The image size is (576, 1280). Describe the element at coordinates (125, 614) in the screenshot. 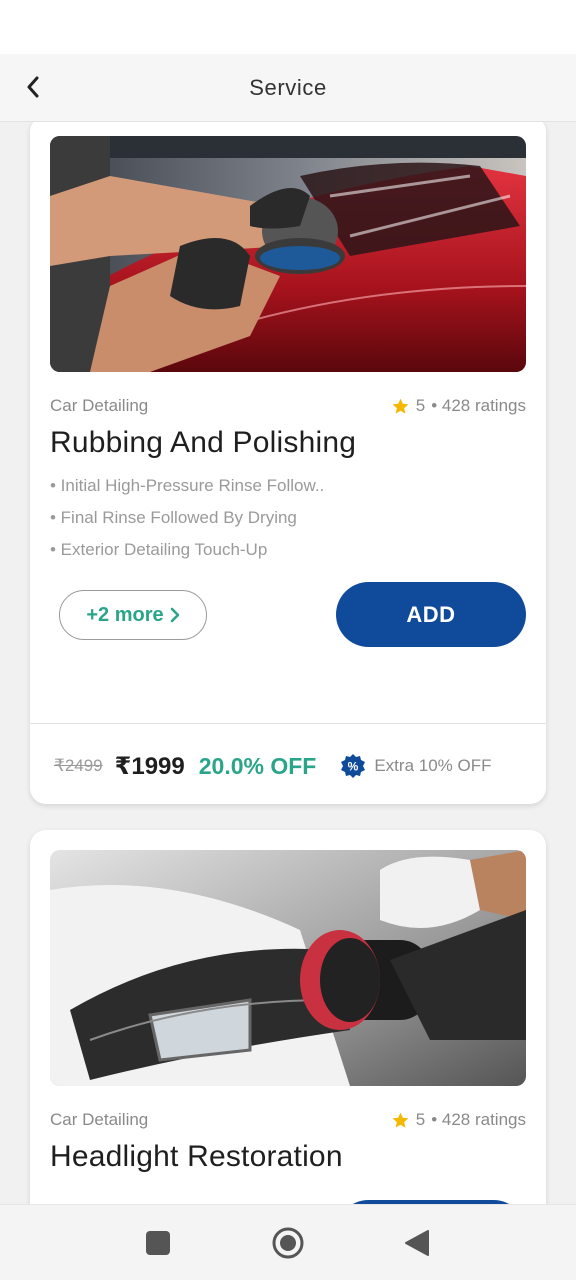

I see `more-label: +2 more` at that location.